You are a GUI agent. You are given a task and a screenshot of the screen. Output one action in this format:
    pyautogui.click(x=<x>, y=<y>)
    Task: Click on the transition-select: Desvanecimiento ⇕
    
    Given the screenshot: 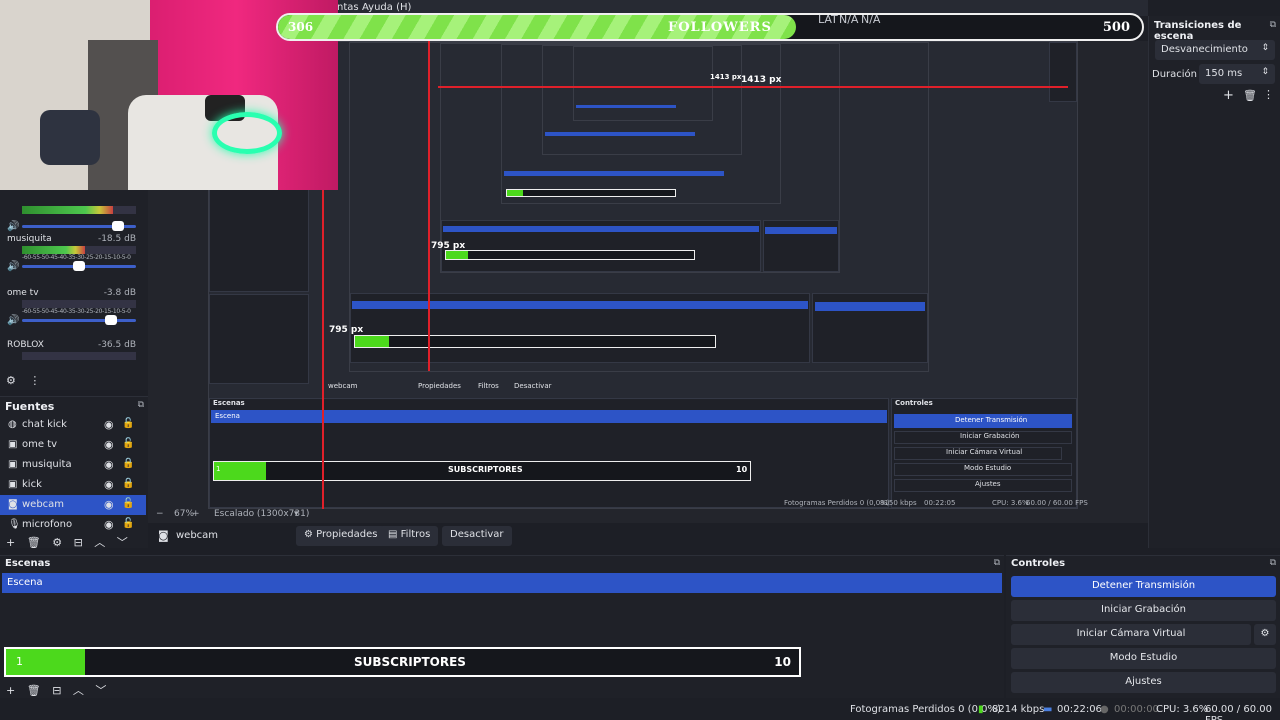 What is the action you would take?
    pyautogui.click(x=1215, y=50)
    